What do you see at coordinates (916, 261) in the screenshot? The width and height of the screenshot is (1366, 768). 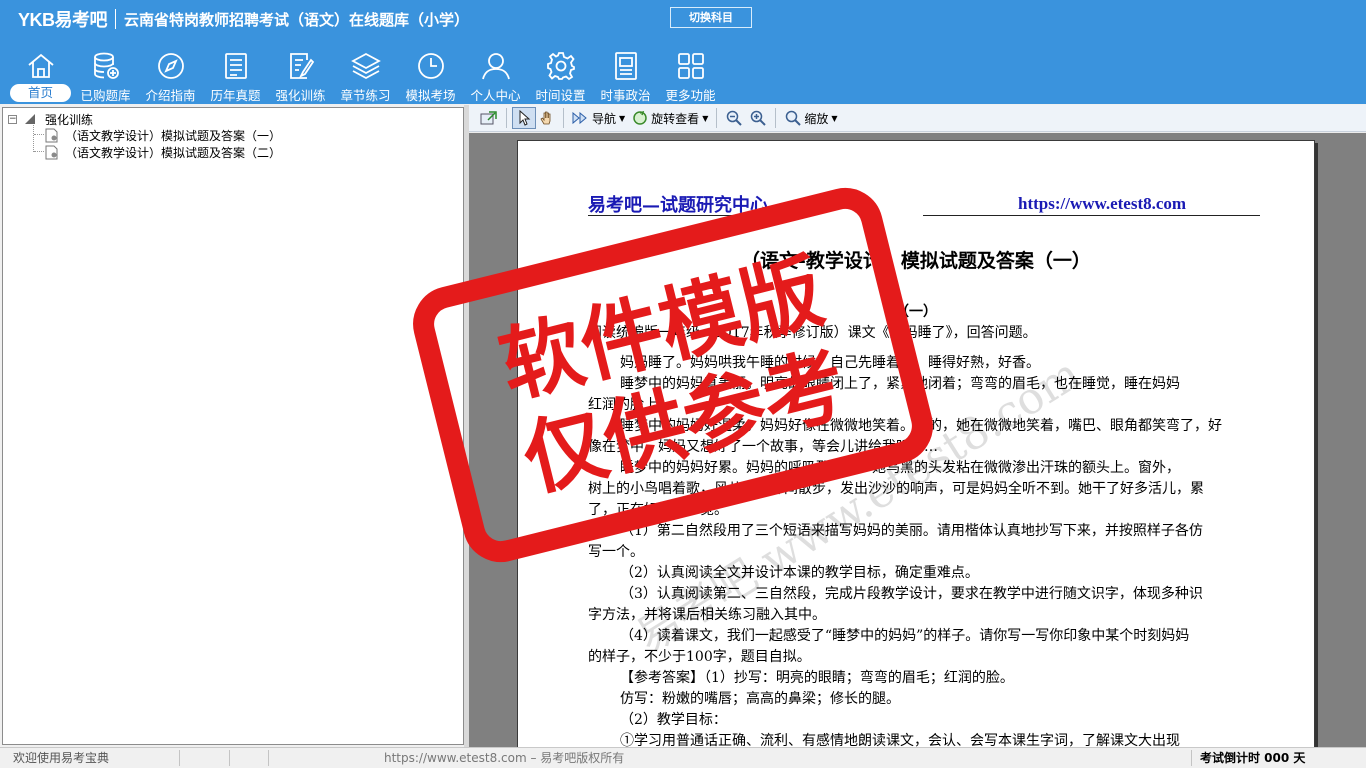 I see `doc-title: （语文-教学设计）模拟试题及答案（一）` at bounding box center [916, 261].